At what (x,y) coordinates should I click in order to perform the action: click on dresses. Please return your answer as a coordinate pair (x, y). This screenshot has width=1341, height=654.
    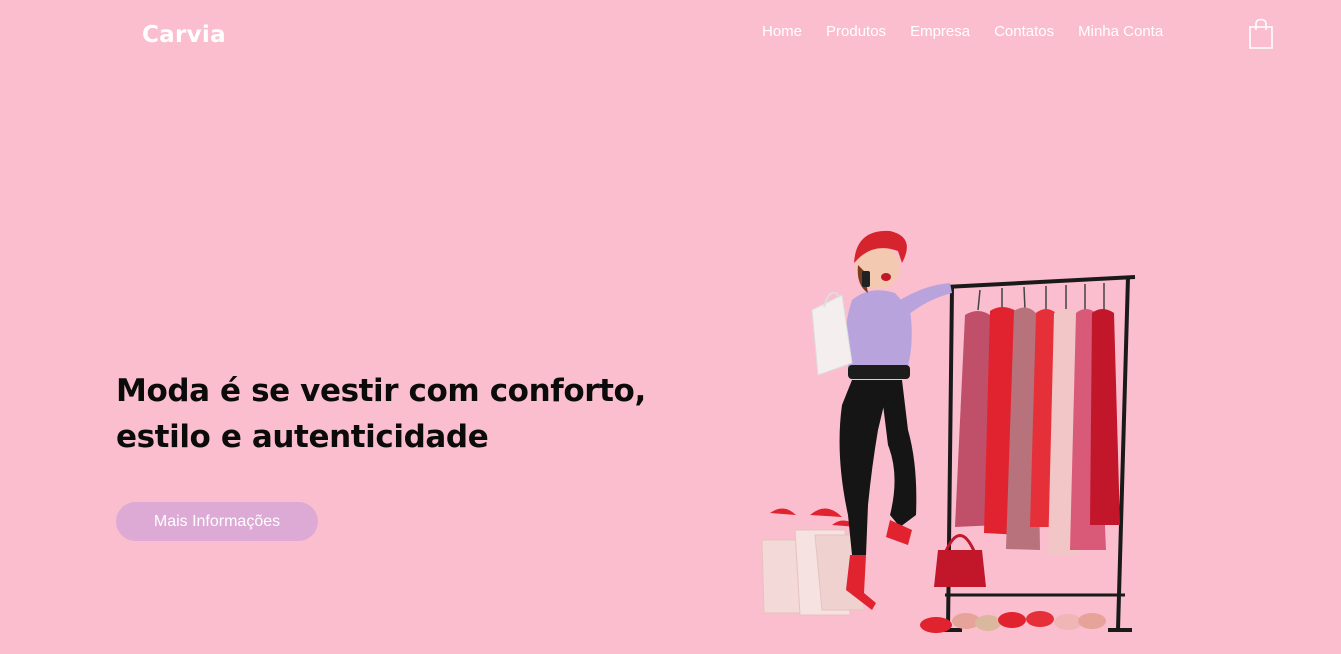
    Looking at the image, I should click on (1037, 431).